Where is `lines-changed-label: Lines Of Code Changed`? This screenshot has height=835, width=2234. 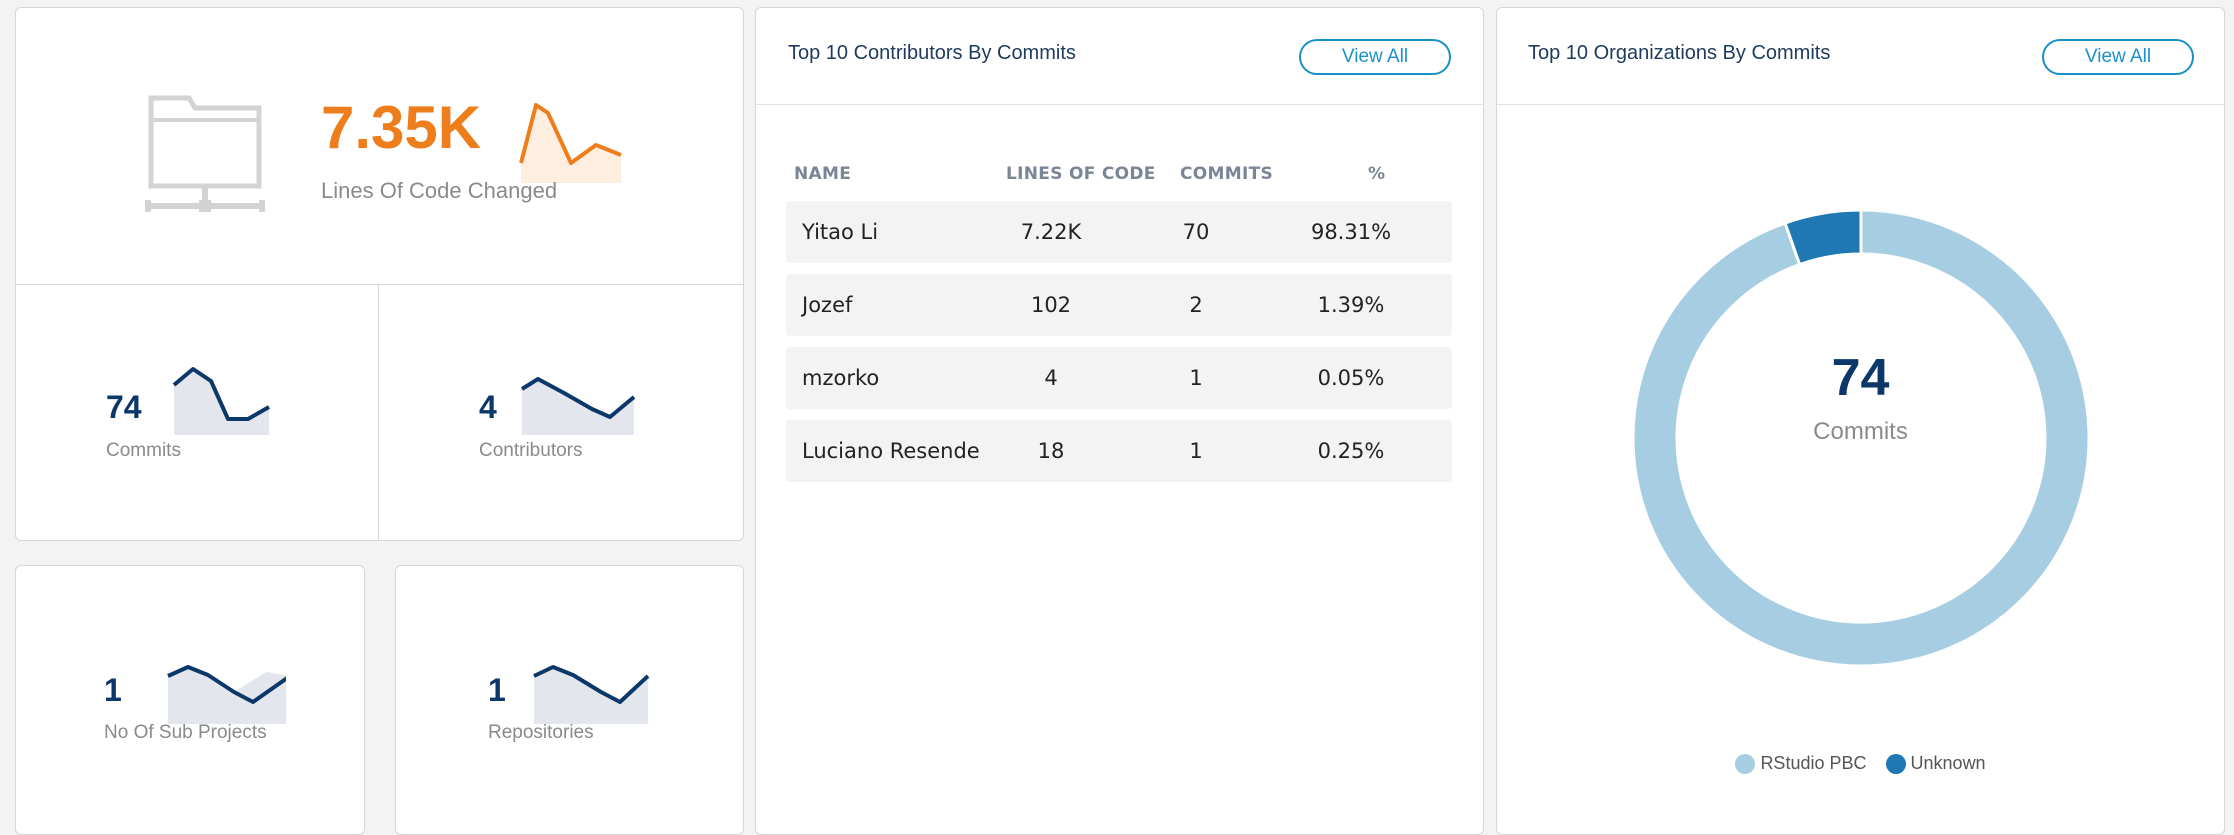 lines-changed-label: Lines Of Code Changed is located at coordinates (439, 190).